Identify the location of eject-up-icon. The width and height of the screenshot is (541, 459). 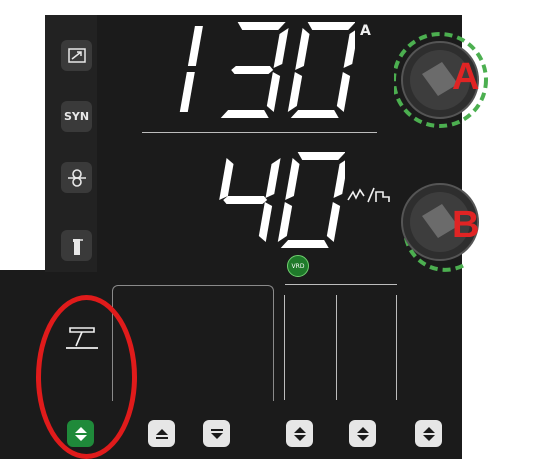
(161, 433).